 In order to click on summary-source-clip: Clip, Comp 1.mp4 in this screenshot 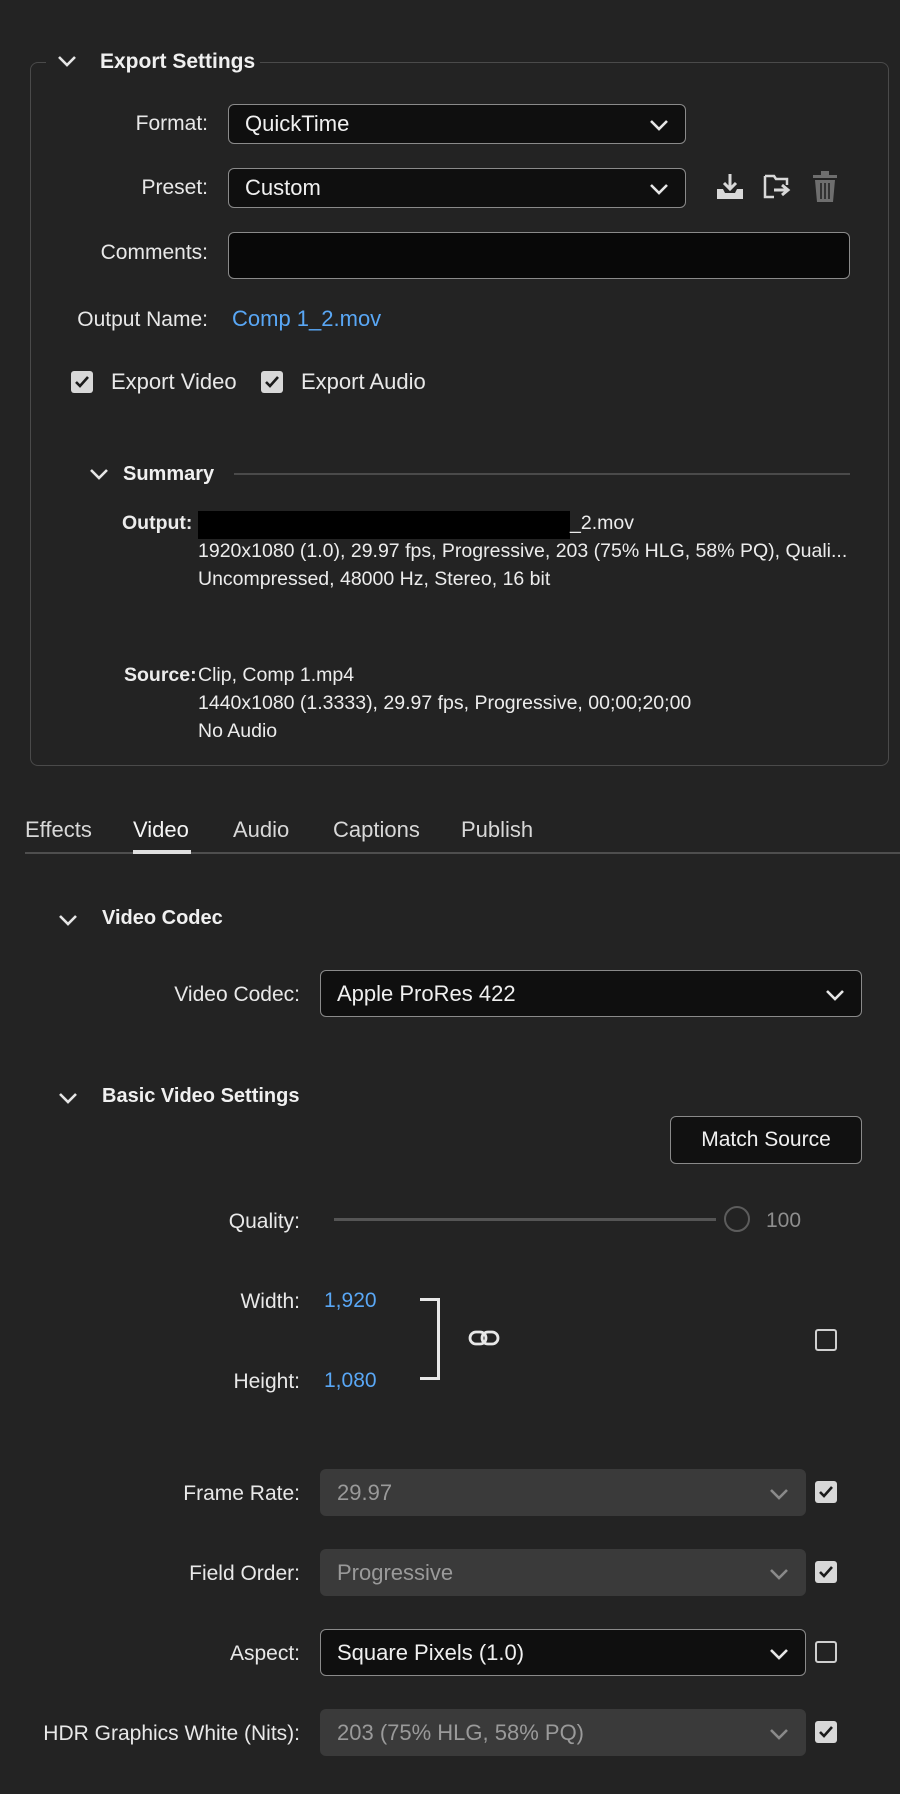, I will do `click(276, 675)`.